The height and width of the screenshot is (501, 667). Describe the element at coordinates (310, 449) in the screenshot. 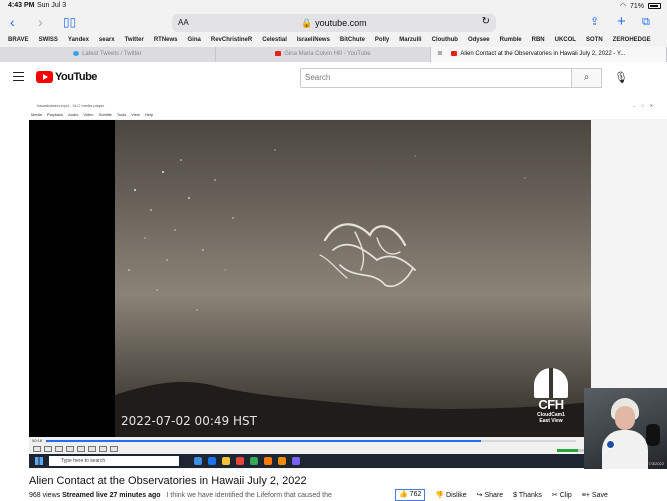

I see `vlc-controls` at that location.